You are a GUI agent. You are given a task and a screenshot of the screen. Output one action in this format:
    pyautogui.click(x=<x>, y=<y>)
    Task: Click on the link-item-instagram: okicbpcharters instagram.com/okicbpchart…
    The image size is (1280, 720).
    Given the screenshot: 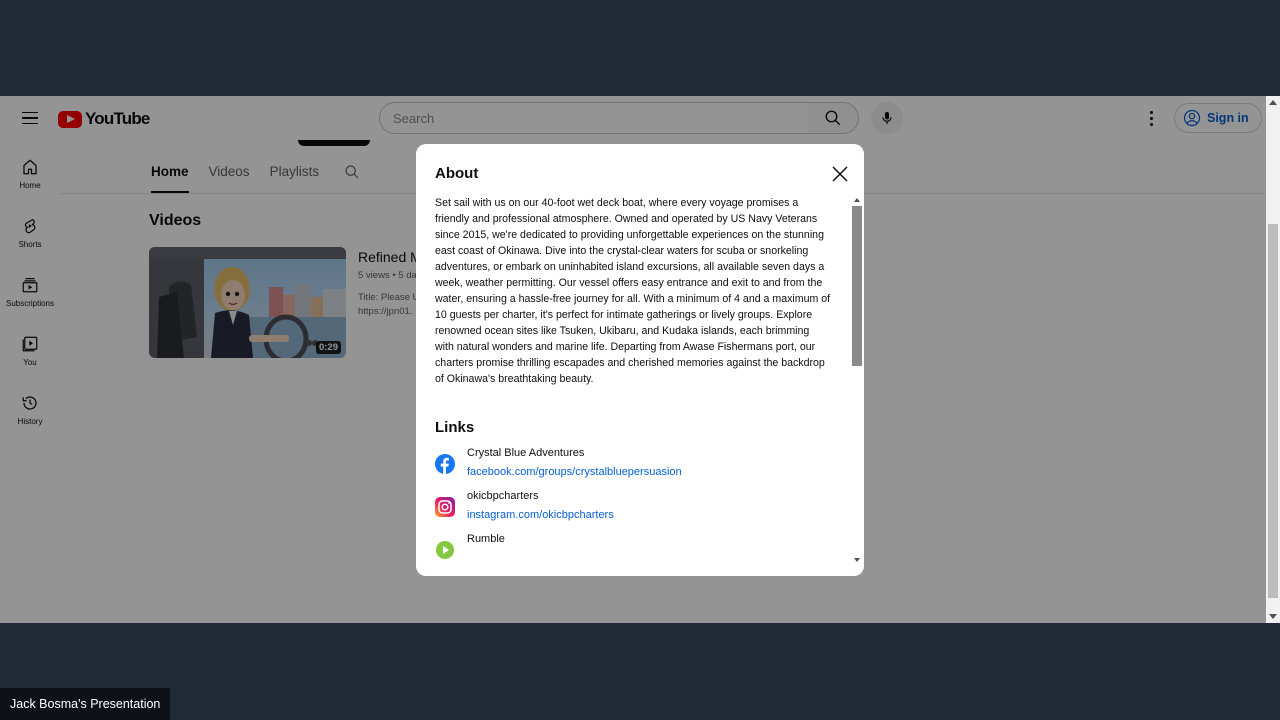 What is the action you would take?
    pyautogui.click(x=633, y=505)
    